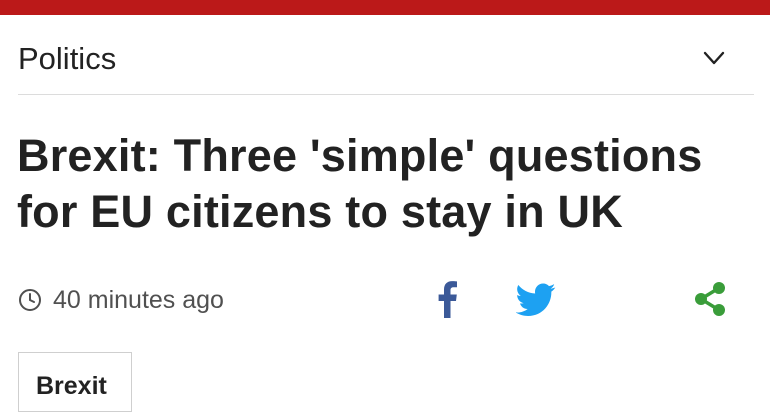 This screenshot has width=770, height=412. I want to click on article-meta: 40 minutes ago, so click(121, 300).